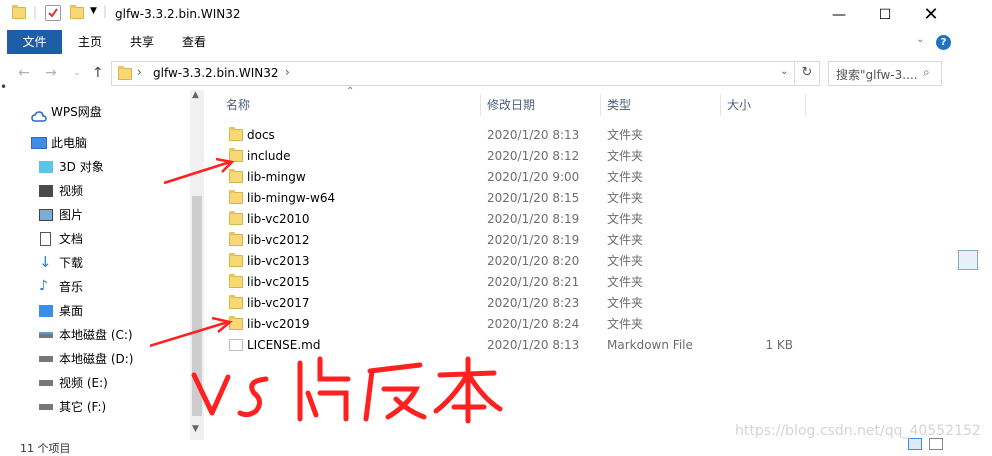 Image resolution: width=992 pixels, height=456 pixels. I want to click on ribbon: 文件 主页 共享 查看 ⌄ ?, so click(496, 43).